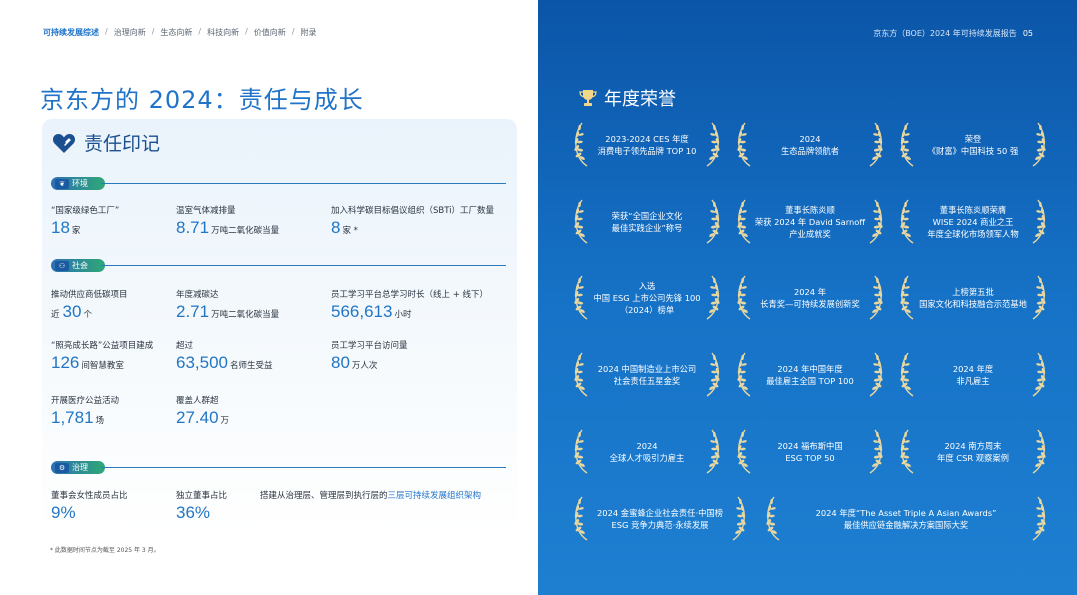 Image resolution: width=1077 pixels, height=595 pixels. I want to click on section-bar-governance: ⚙ 治理, so click(278, 467).